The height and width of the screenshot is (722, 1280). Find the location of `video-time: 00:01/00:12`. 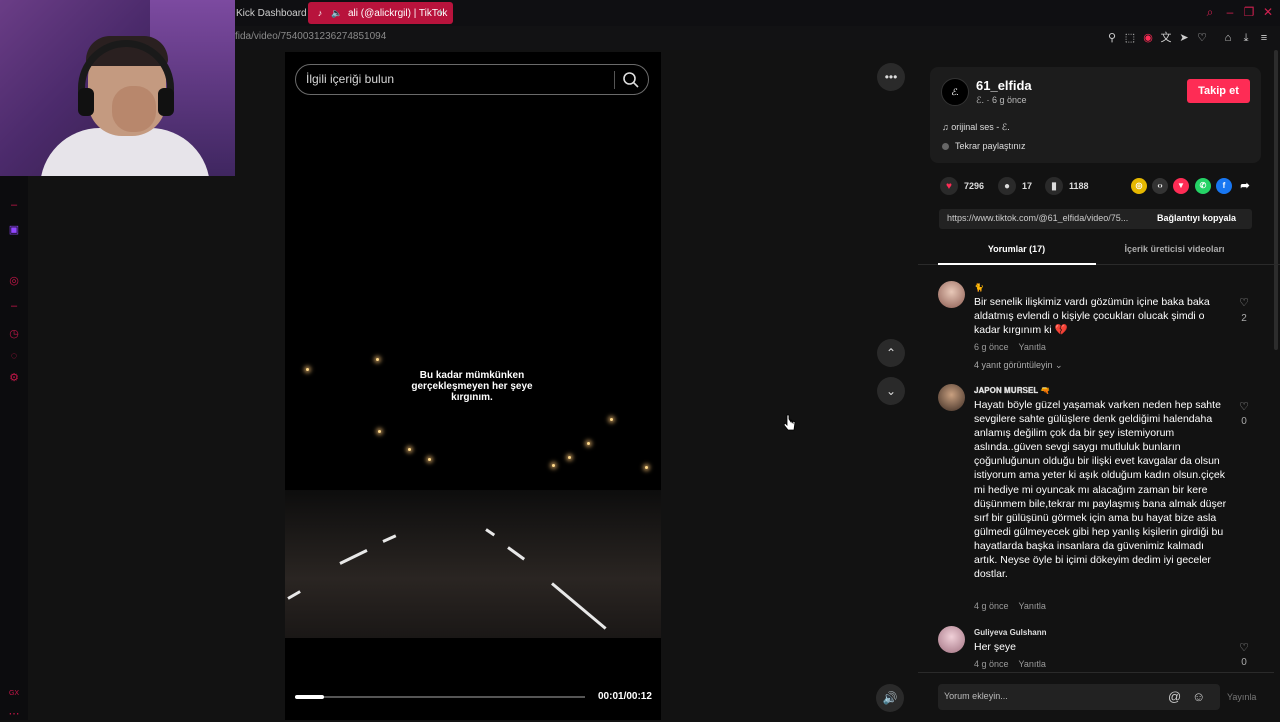

video-time: 00:01/00:12 is located at coordinates (625, 696).